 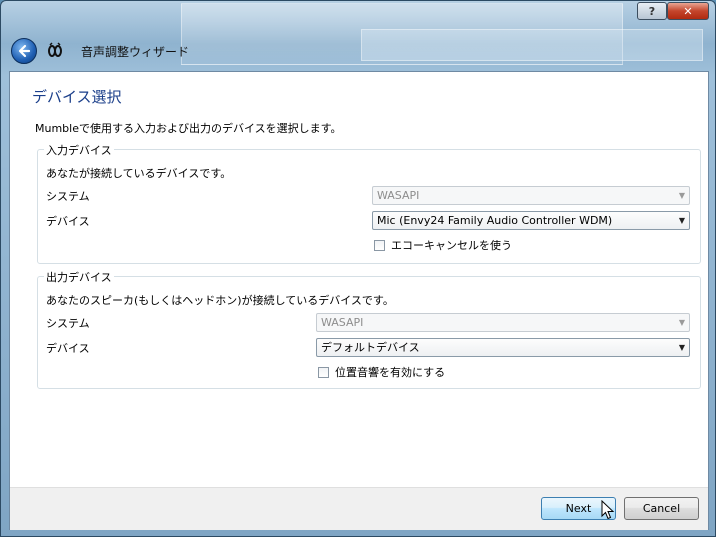 I want to click on input-system-label: システム, so click(x=68, y=196).